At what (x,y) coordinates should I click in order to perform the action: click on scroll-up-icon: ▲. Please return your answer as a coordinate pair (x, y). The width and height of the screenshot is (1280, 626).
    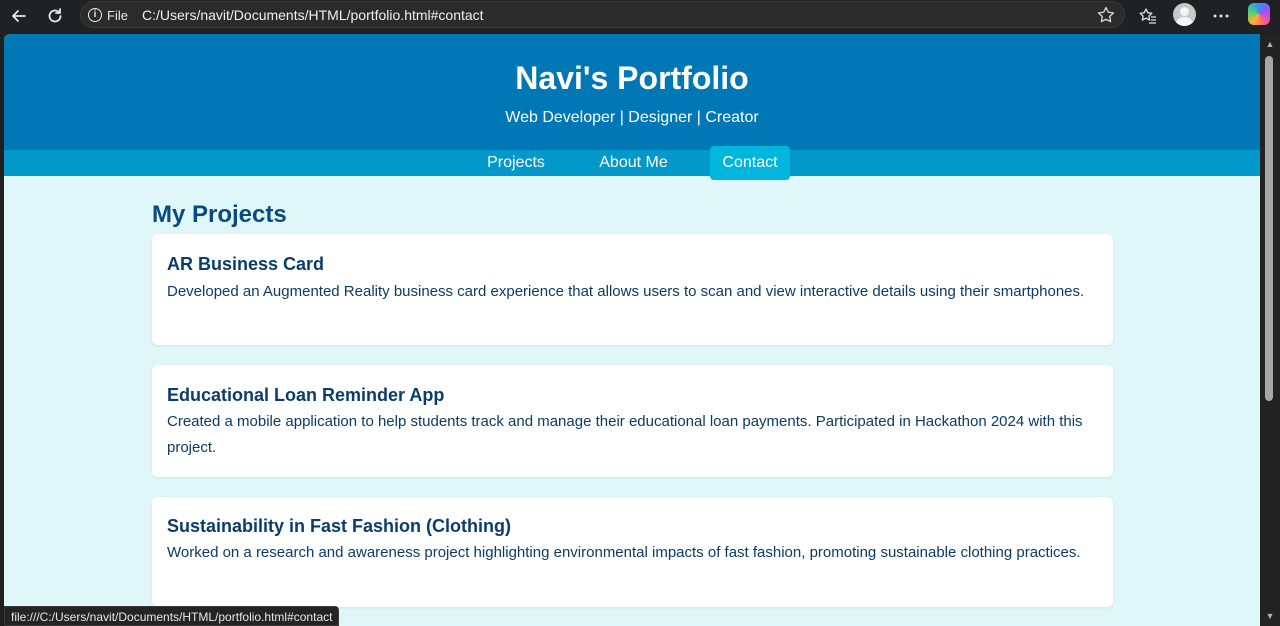
    Looking at the image, I should click on (1270, 44).